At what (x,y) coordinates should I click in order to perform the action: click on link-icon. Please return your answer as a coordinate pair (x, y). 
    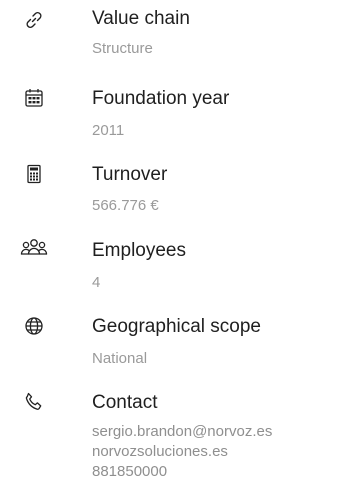
    Looking at the image, I should click on (34, 20).